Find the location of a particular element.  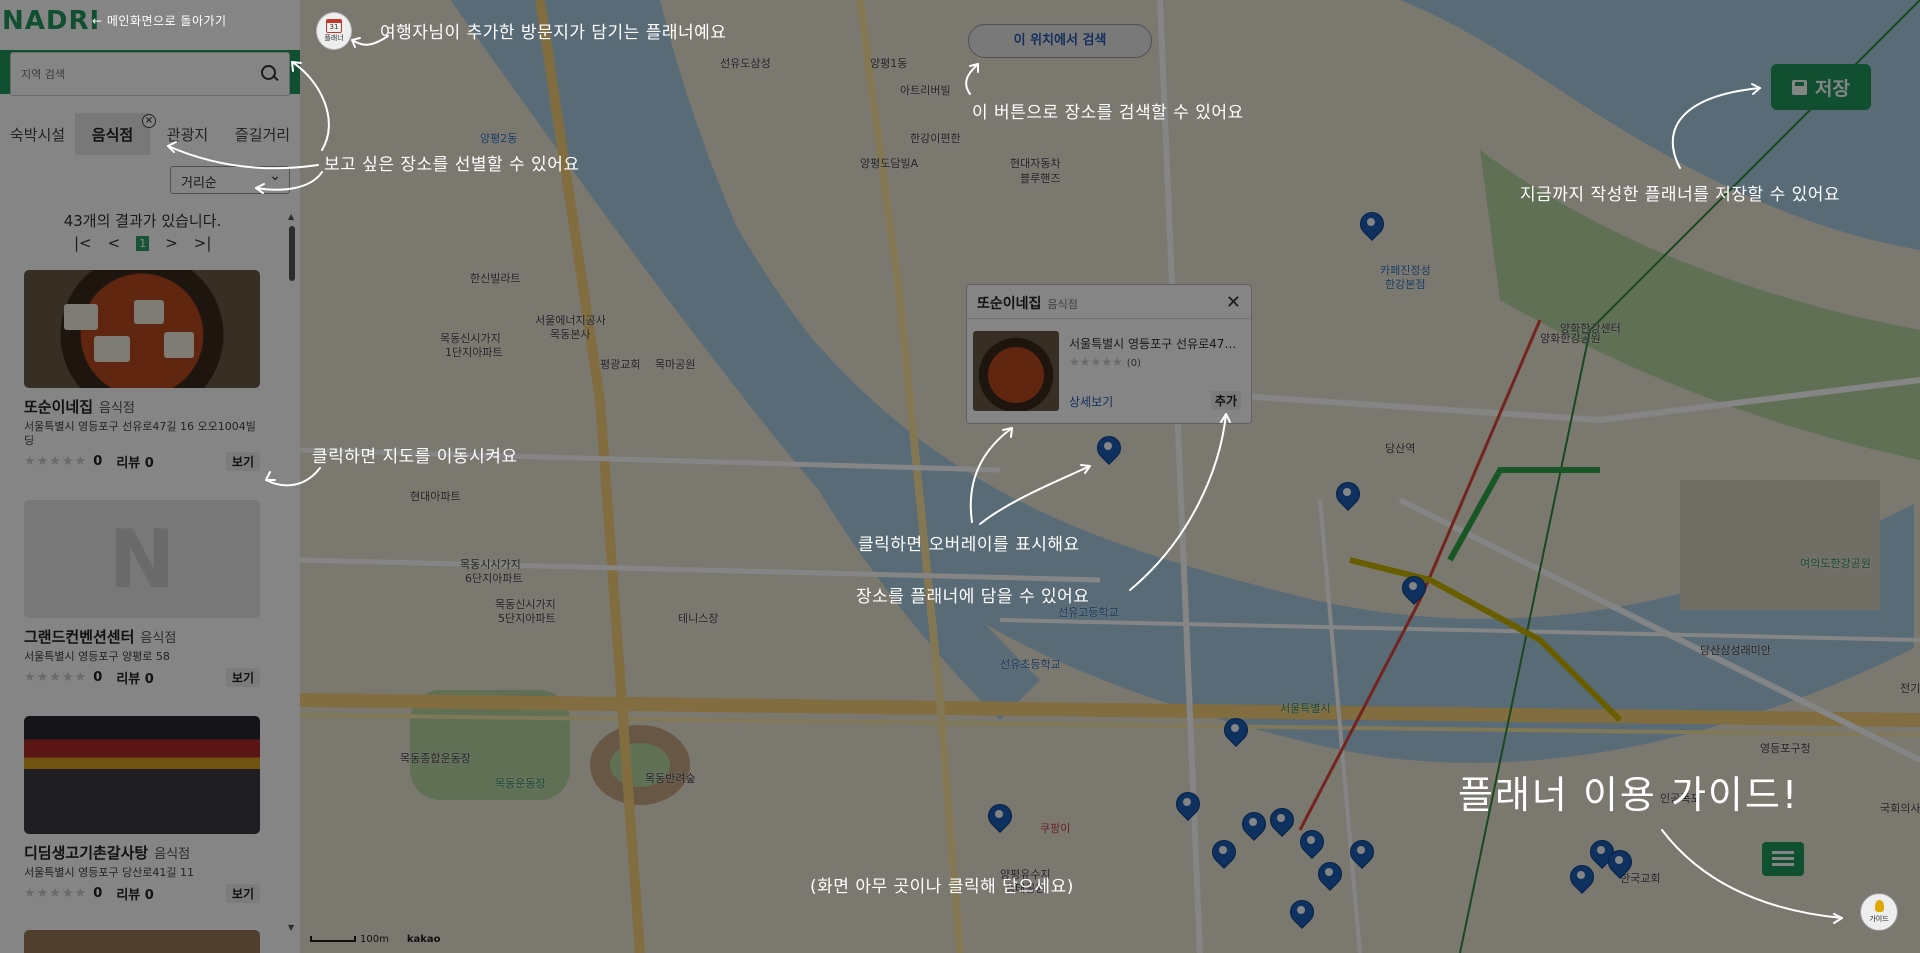

search-here-button: 이 위치에서 검색 is located at coordinates (1060, 41).